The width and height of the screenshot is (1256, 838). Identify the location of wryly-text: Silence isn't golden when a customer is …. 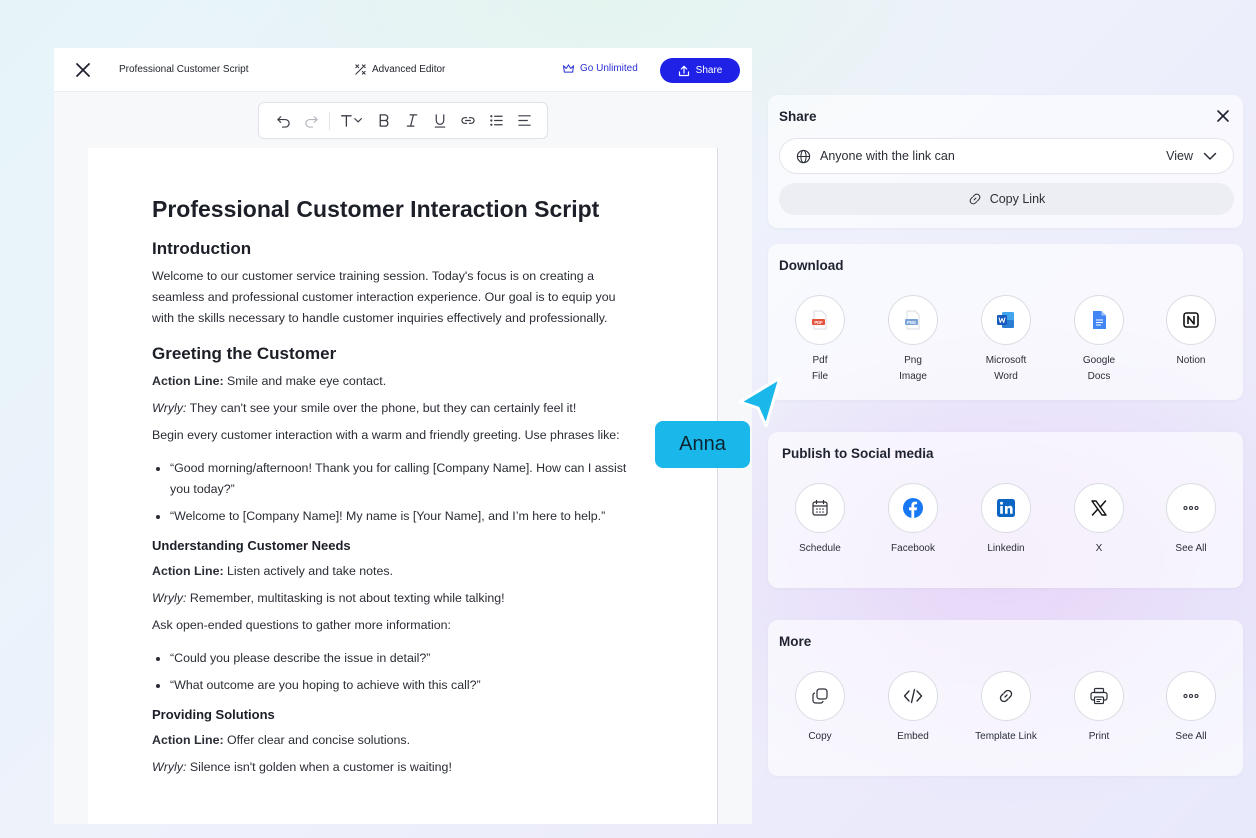
(319, 767).